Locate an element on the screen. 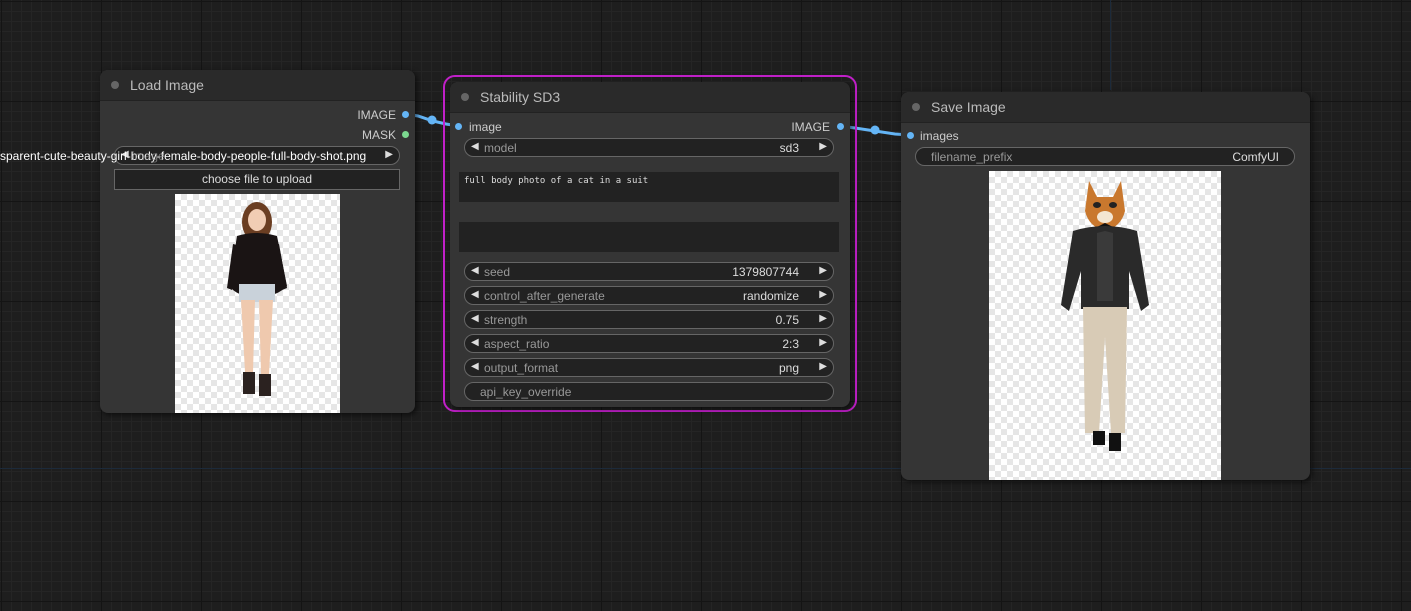 The width and height of the screenshot is (1411, 611). output-mask-label: MASK is located at coordinates (378, 135).